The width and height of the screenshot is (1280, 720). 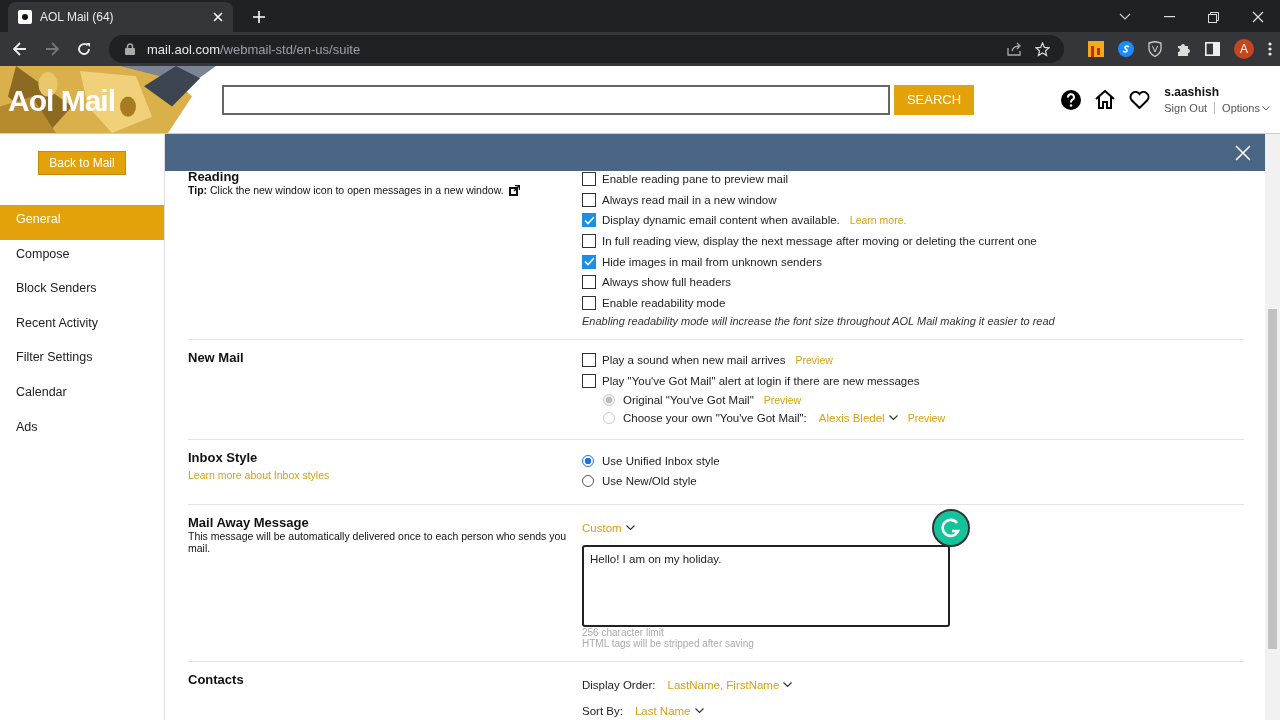 What do you see at coordinates (951, 527) in the screenshot?
I see `grammarly-icon` at bounding box center [951, 527].